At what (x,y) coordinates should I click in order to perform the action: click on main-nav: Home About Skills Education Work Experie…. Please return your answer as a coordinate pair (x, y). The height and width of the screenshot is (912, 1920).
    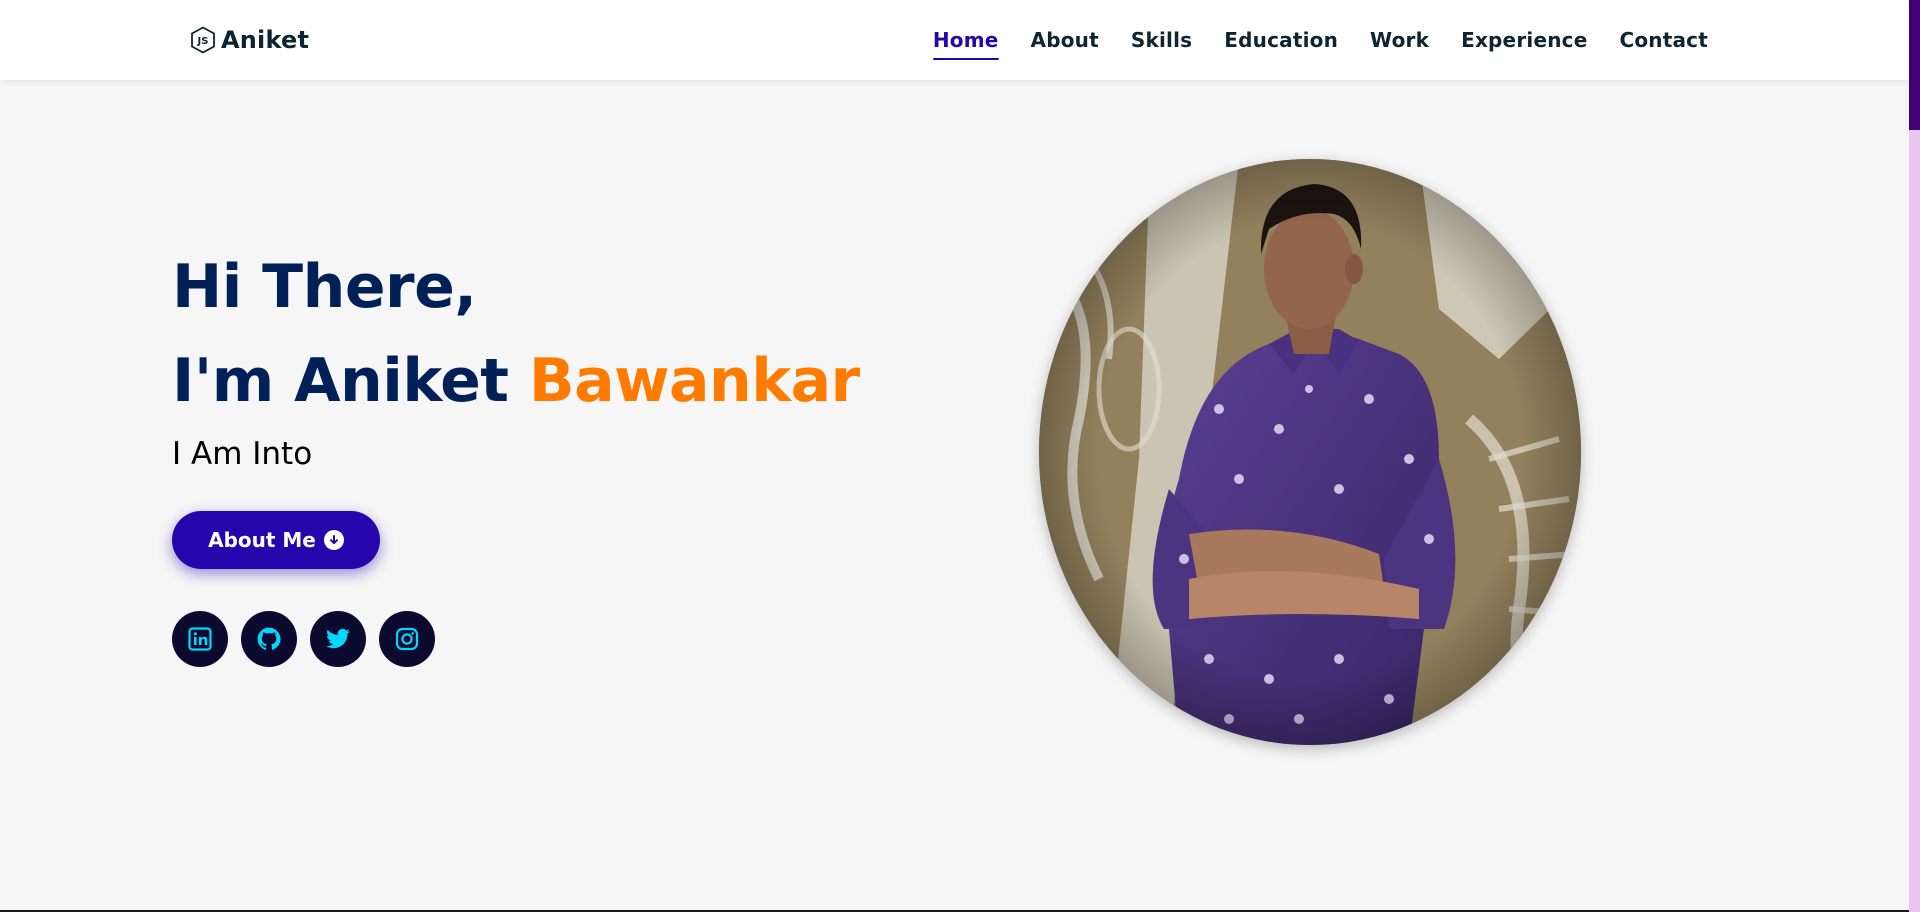
    Looking at the image, I should click on (1320, 40).